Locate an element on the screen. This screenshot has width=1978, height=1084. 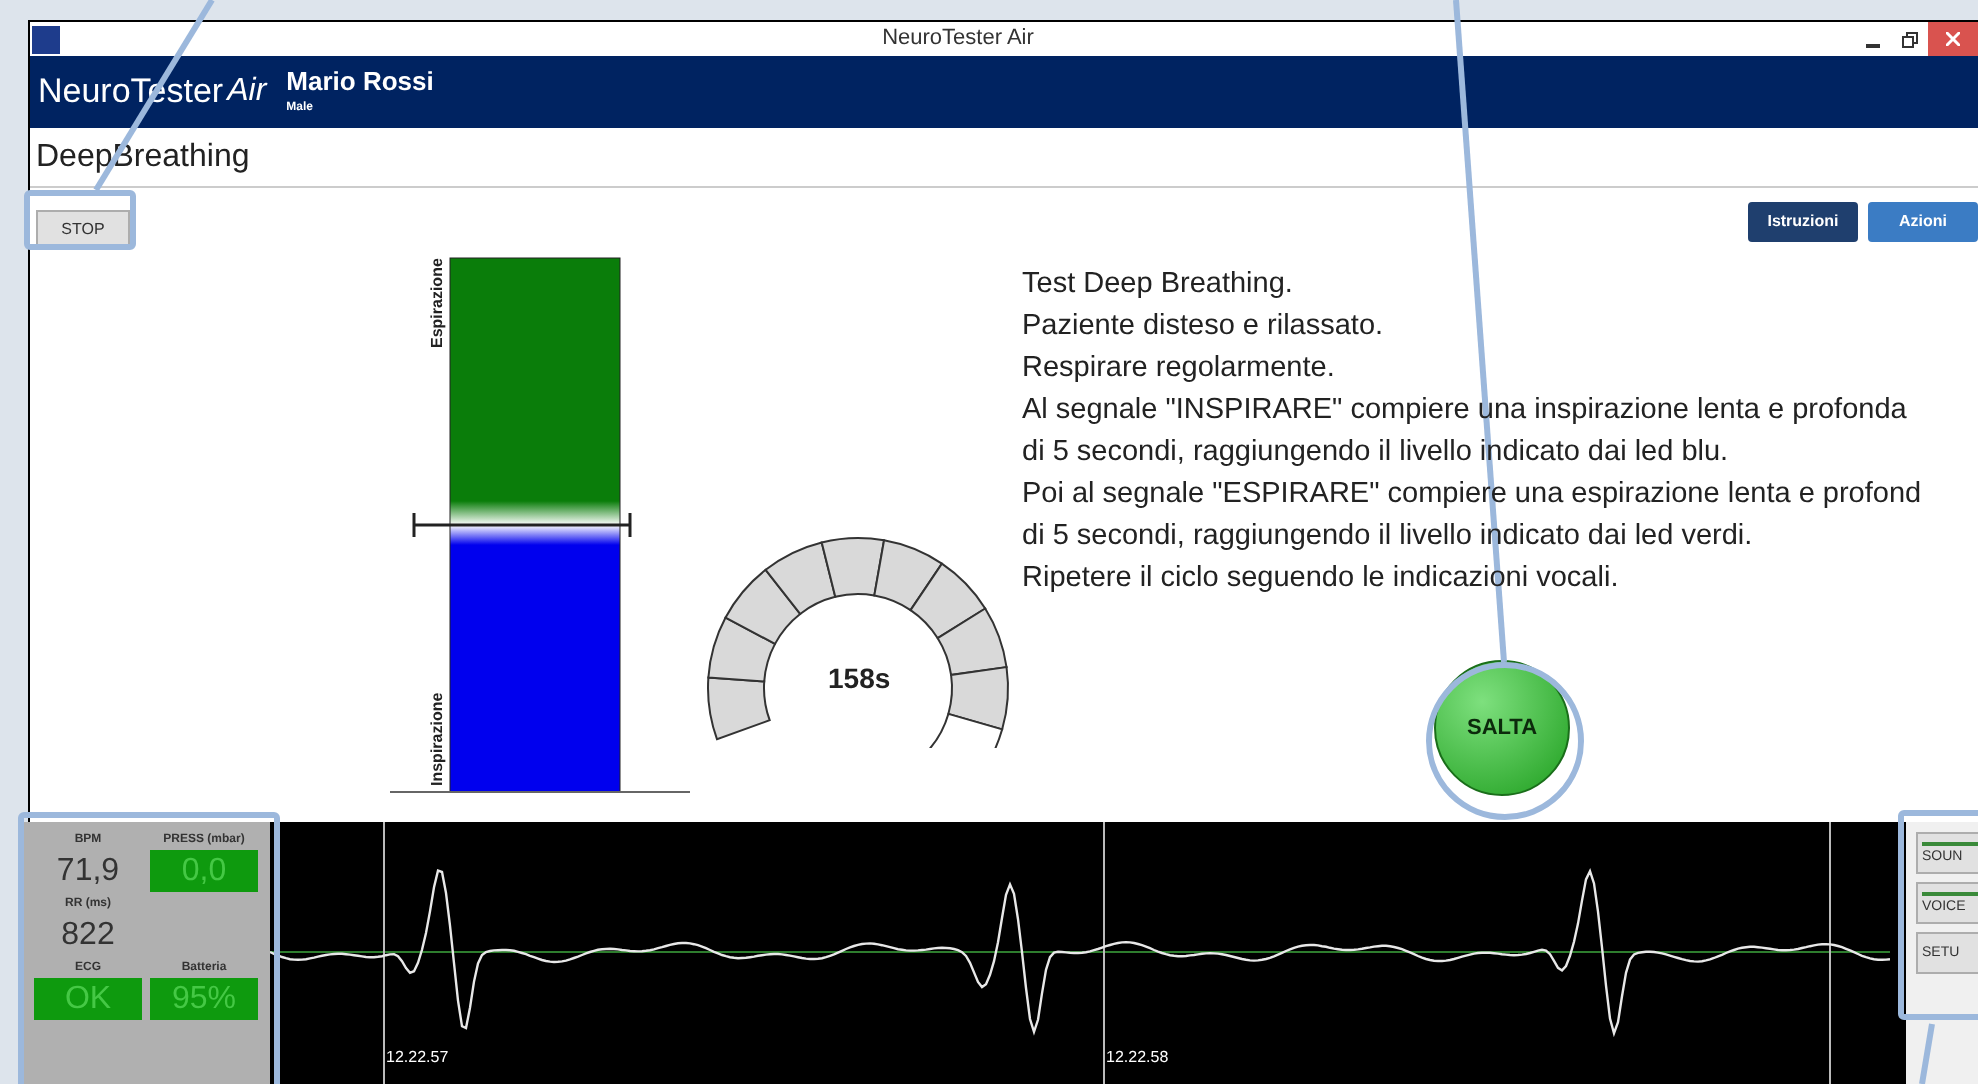
ecg-timestamp: 12.22.57 is located at coordinates (417, 1058).